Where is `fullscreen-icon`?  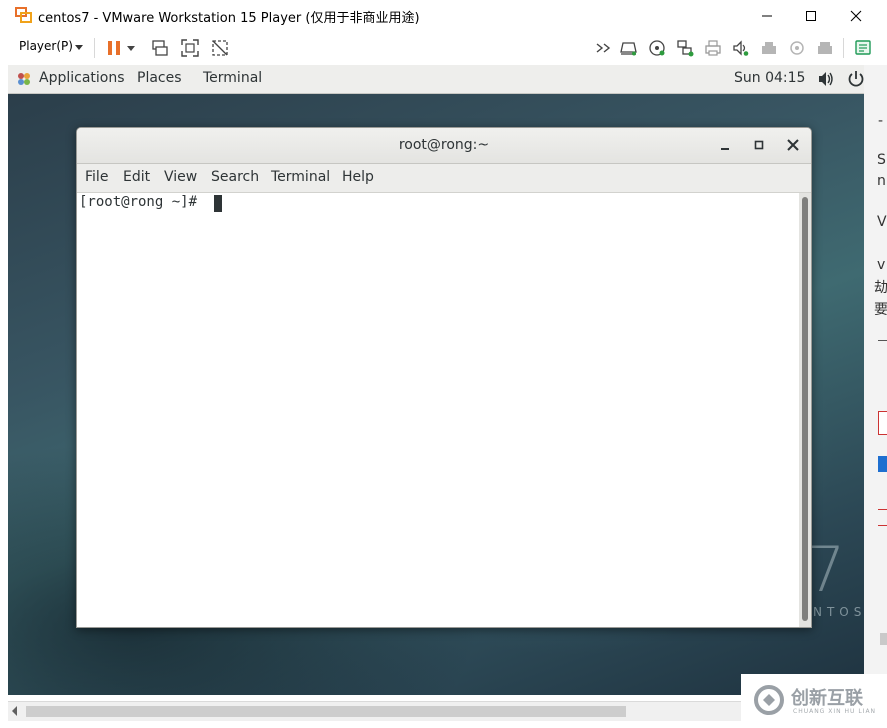 fullscreen-icon is located at coordinates (190, 48).